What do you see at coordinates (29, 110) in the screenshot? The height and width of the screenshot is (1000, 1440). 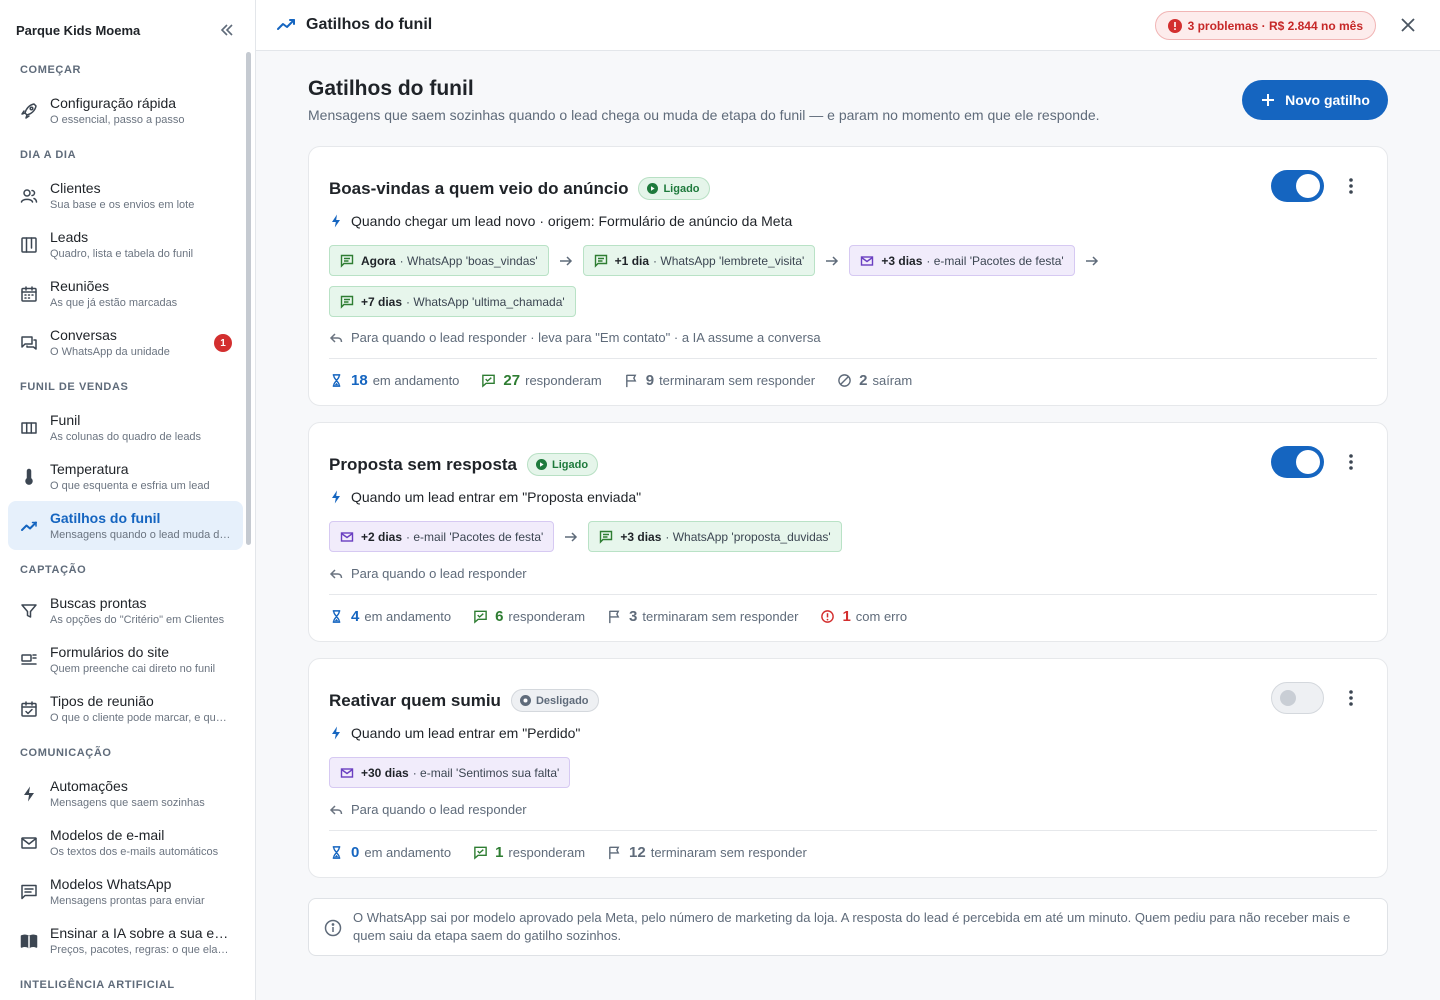 I see `rocket-icon` at bounding box center [29, 110].